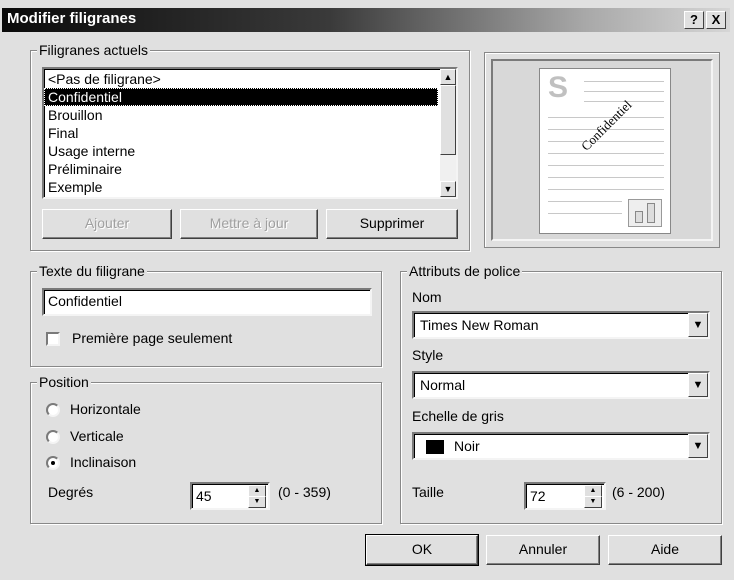 This screenshot has width=734, height=580. I want to click on list-item: <Pas de filigrane>, so click(241, 79).